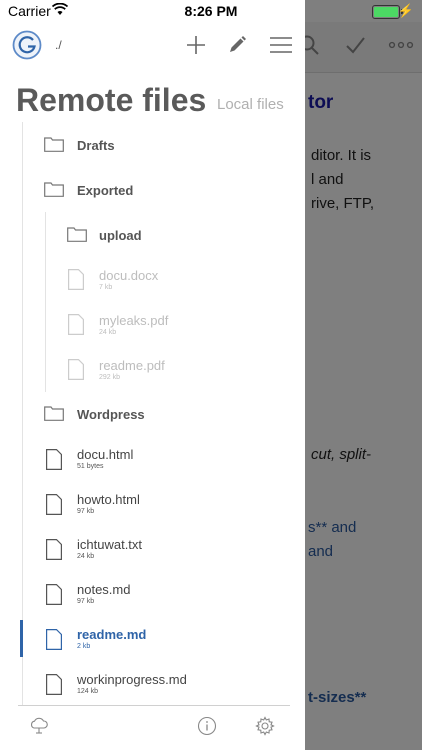 The width and height of the screenshot is (422, 750). Describe the element at coordinates (132, 679) in the screenshot. I see `file-name: workinprogress.md` at that location.